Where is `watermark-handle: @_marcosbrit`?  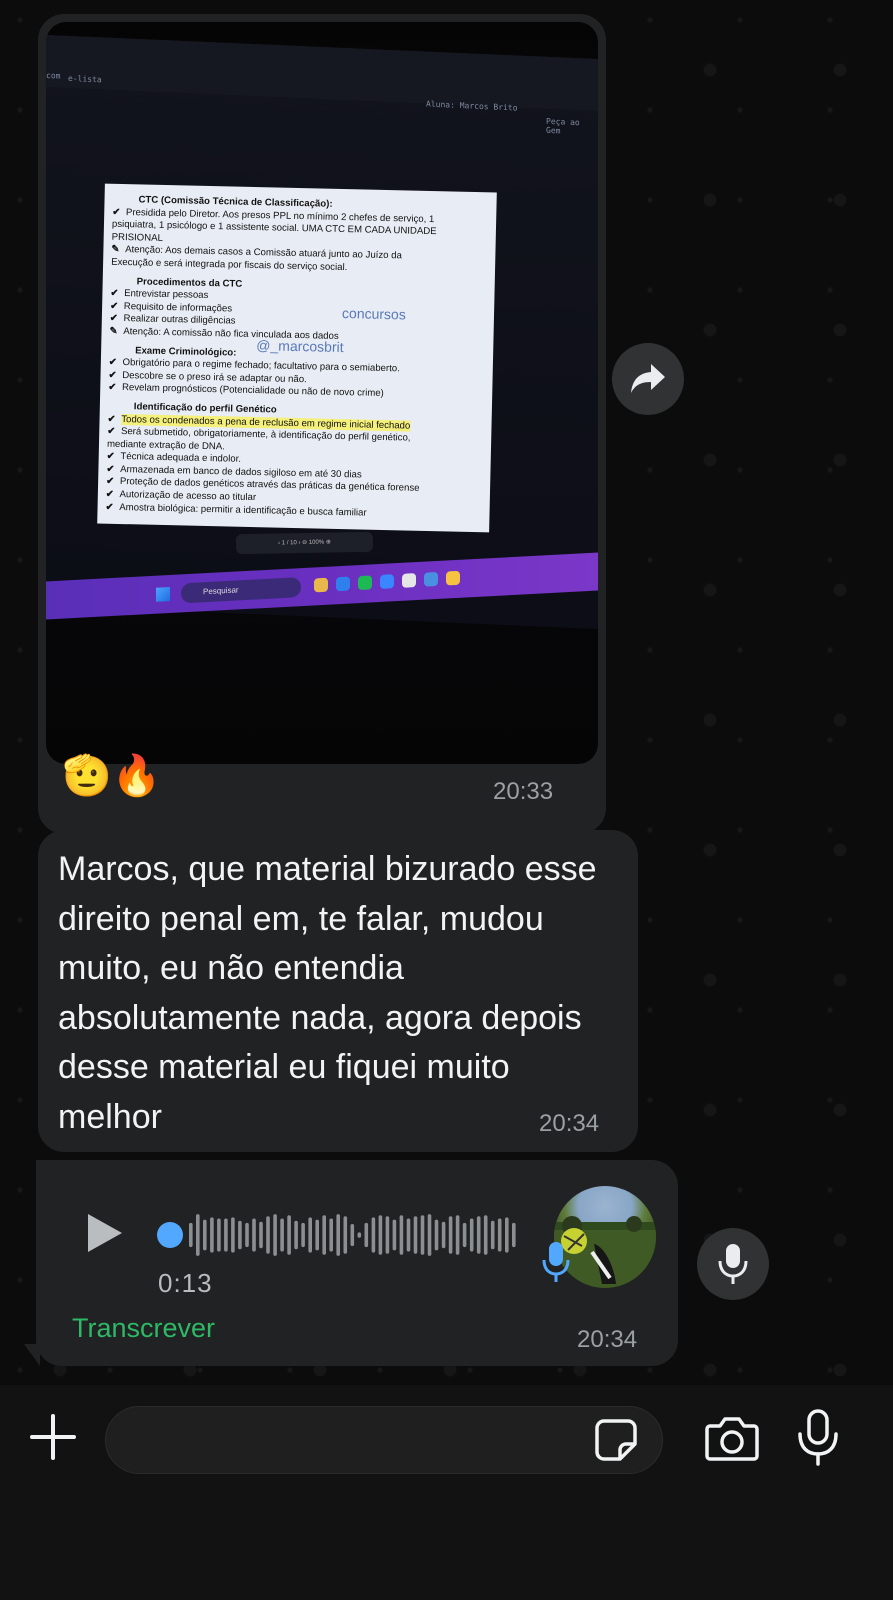 watermark-handle: @_marcosbrit is located at coordinates (300, 346).